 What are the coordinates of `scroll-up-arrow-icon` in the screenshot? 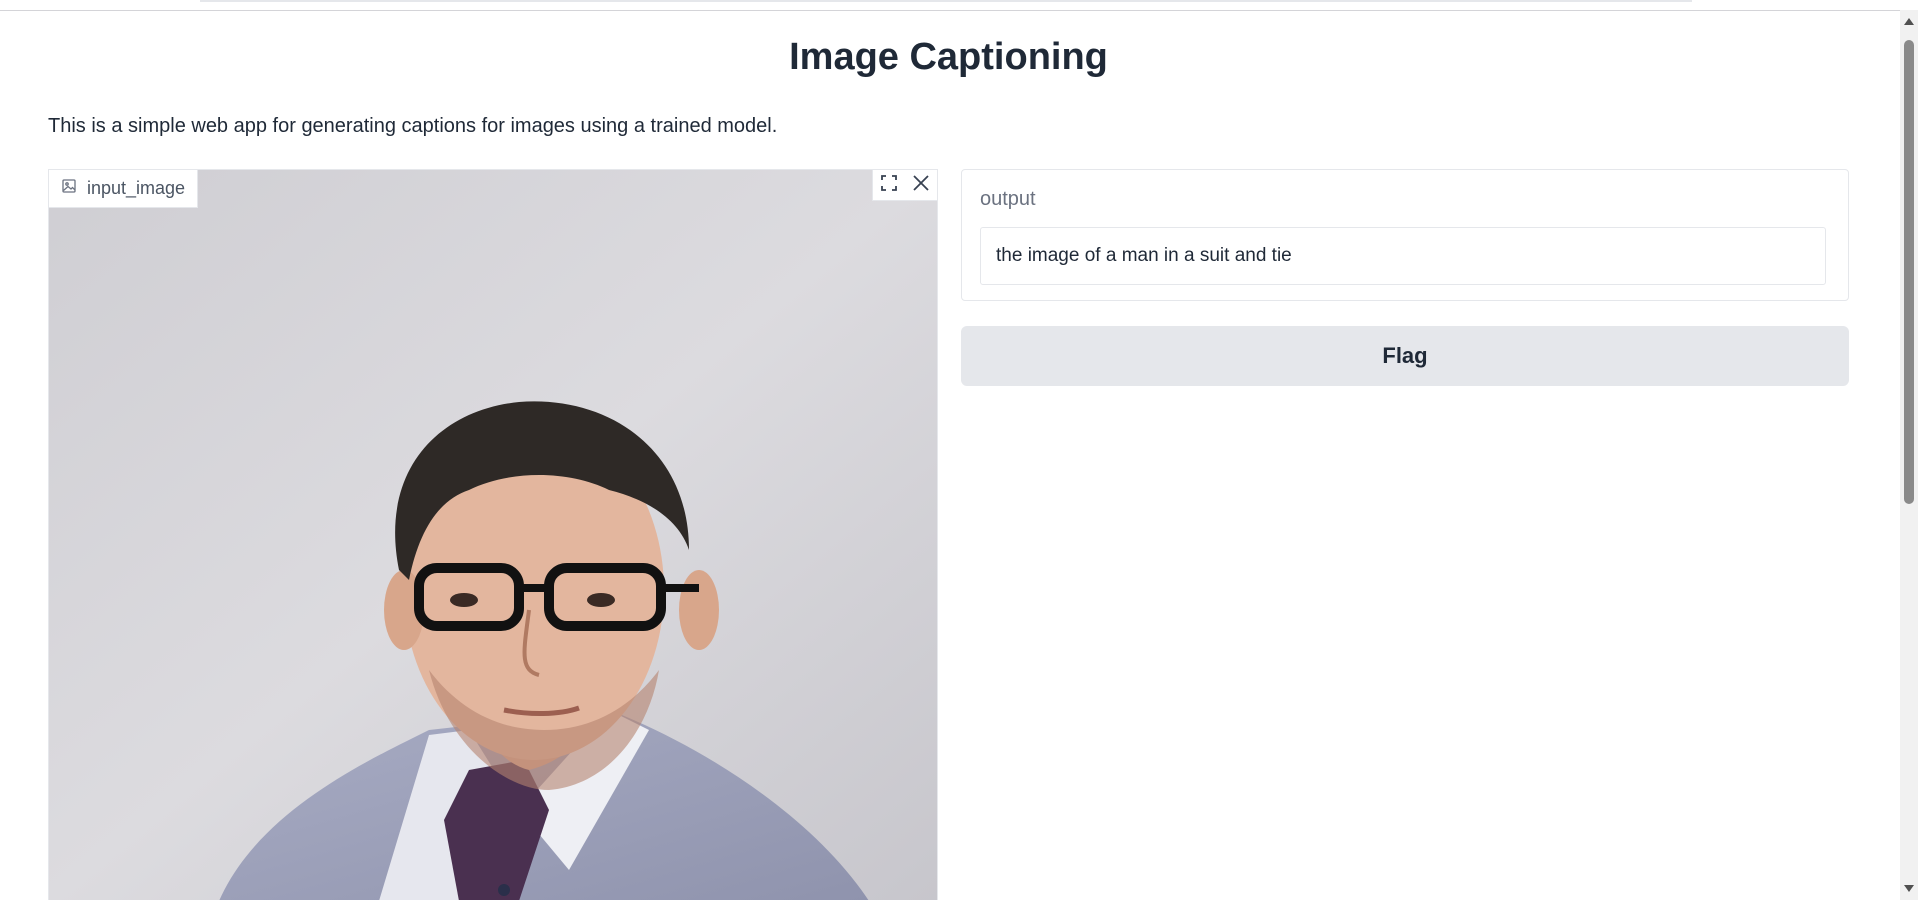 It's located at (1909, 21).